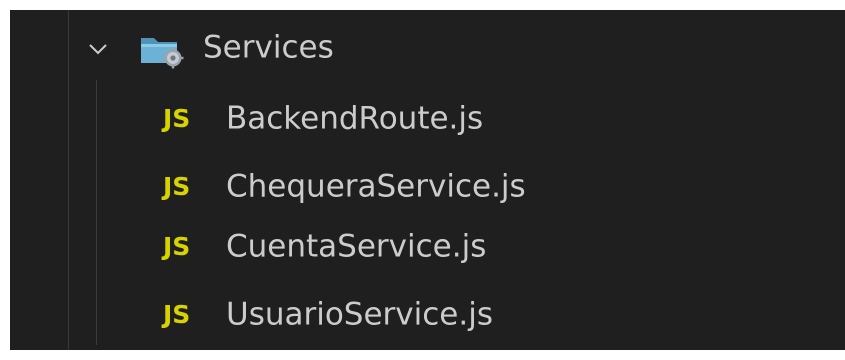 The image size is (845, 360). What do you see at coordinates (356, 246) in the screenshot?
I see `file-label: CuentaService.js` at bounding box center [356, 246].